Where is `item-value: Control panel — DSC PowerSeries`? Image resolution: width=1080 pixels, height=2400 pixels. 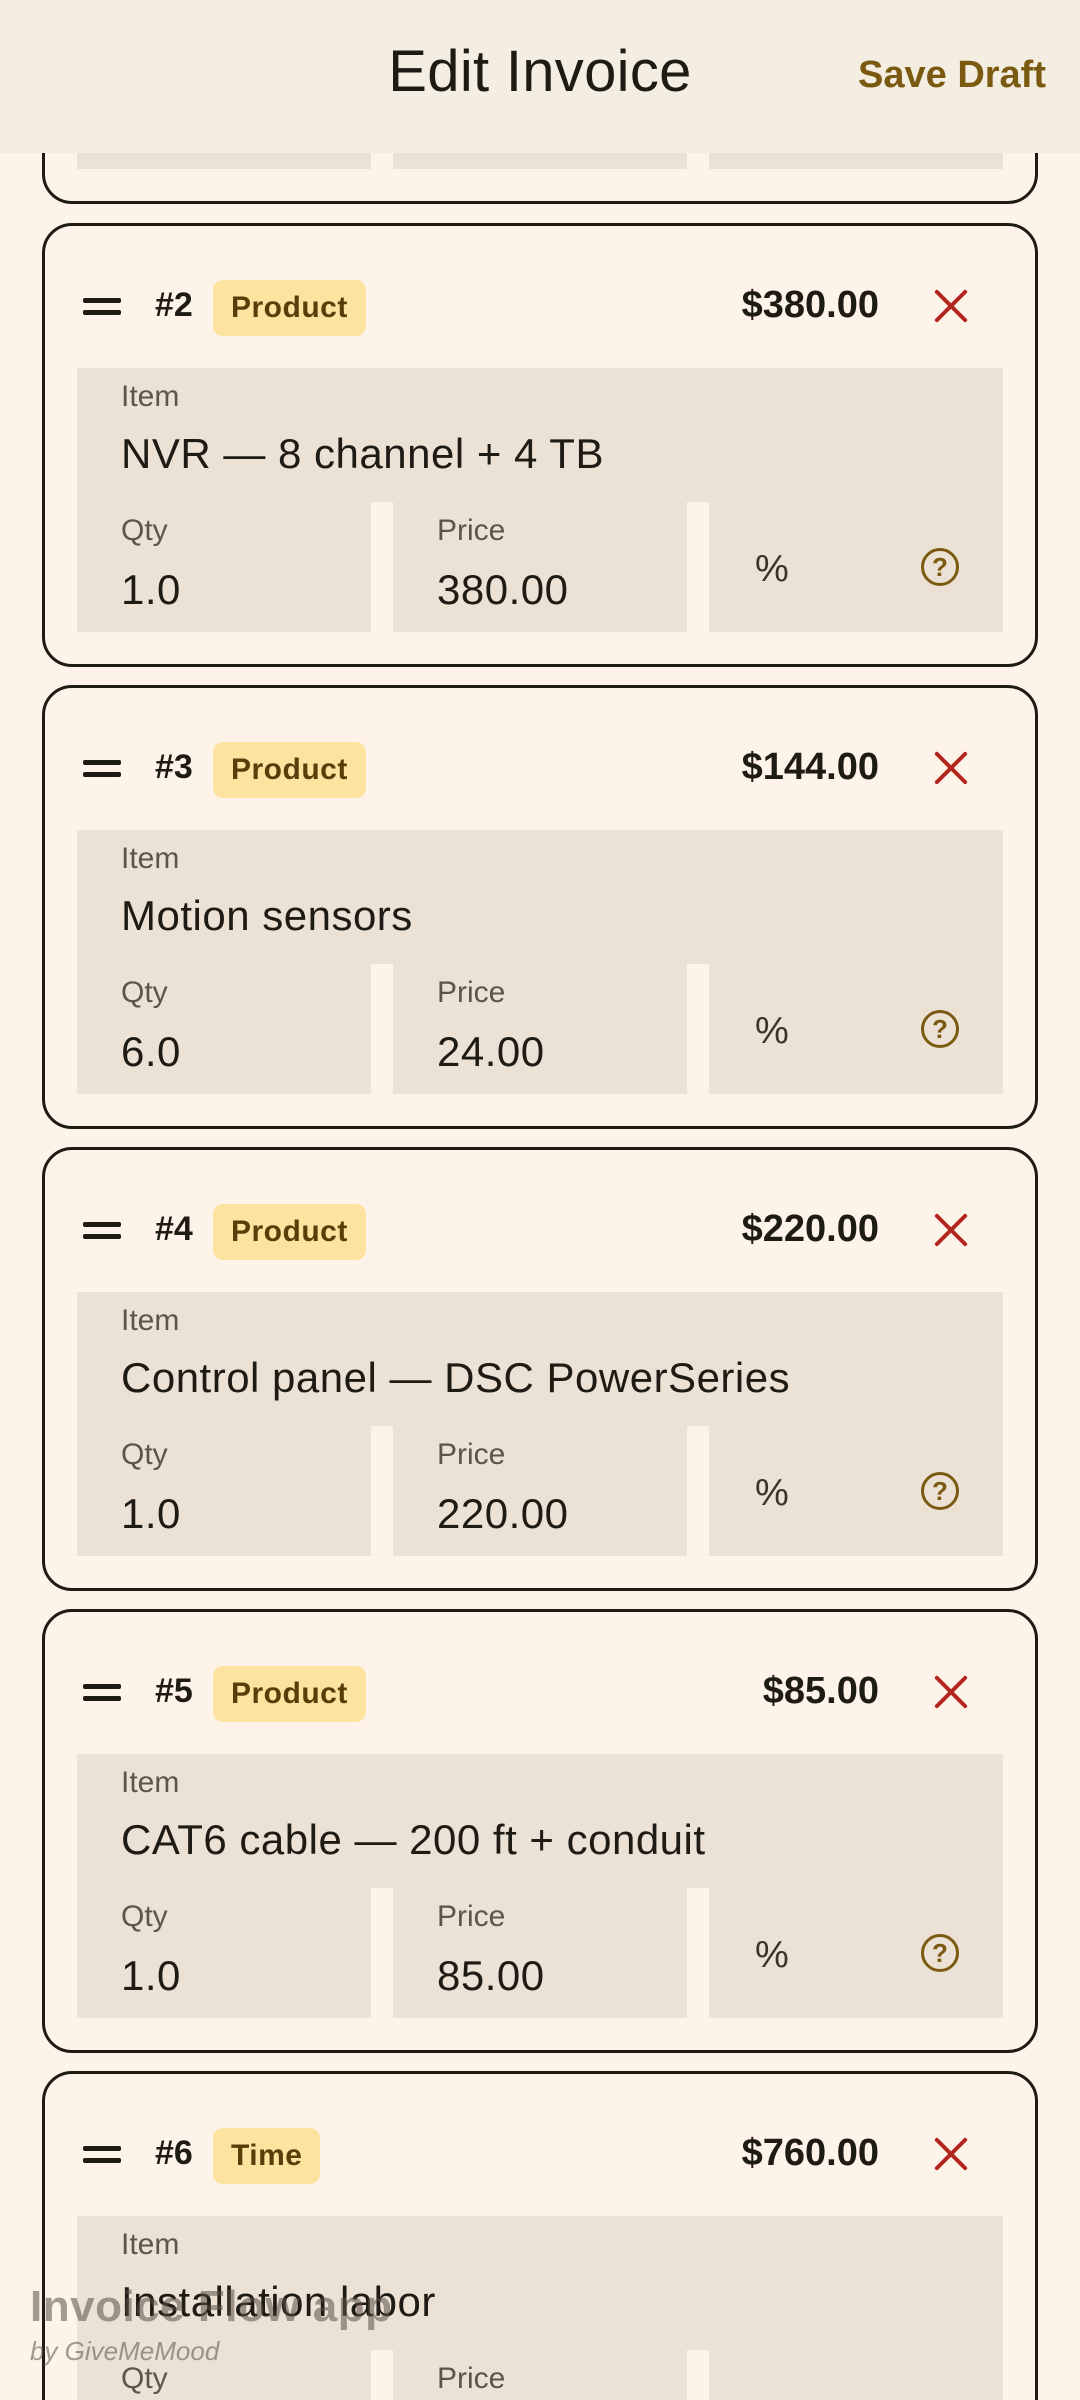
item-value: Control panel — DSC PowerSeries is located at coordinates (456, 1377).